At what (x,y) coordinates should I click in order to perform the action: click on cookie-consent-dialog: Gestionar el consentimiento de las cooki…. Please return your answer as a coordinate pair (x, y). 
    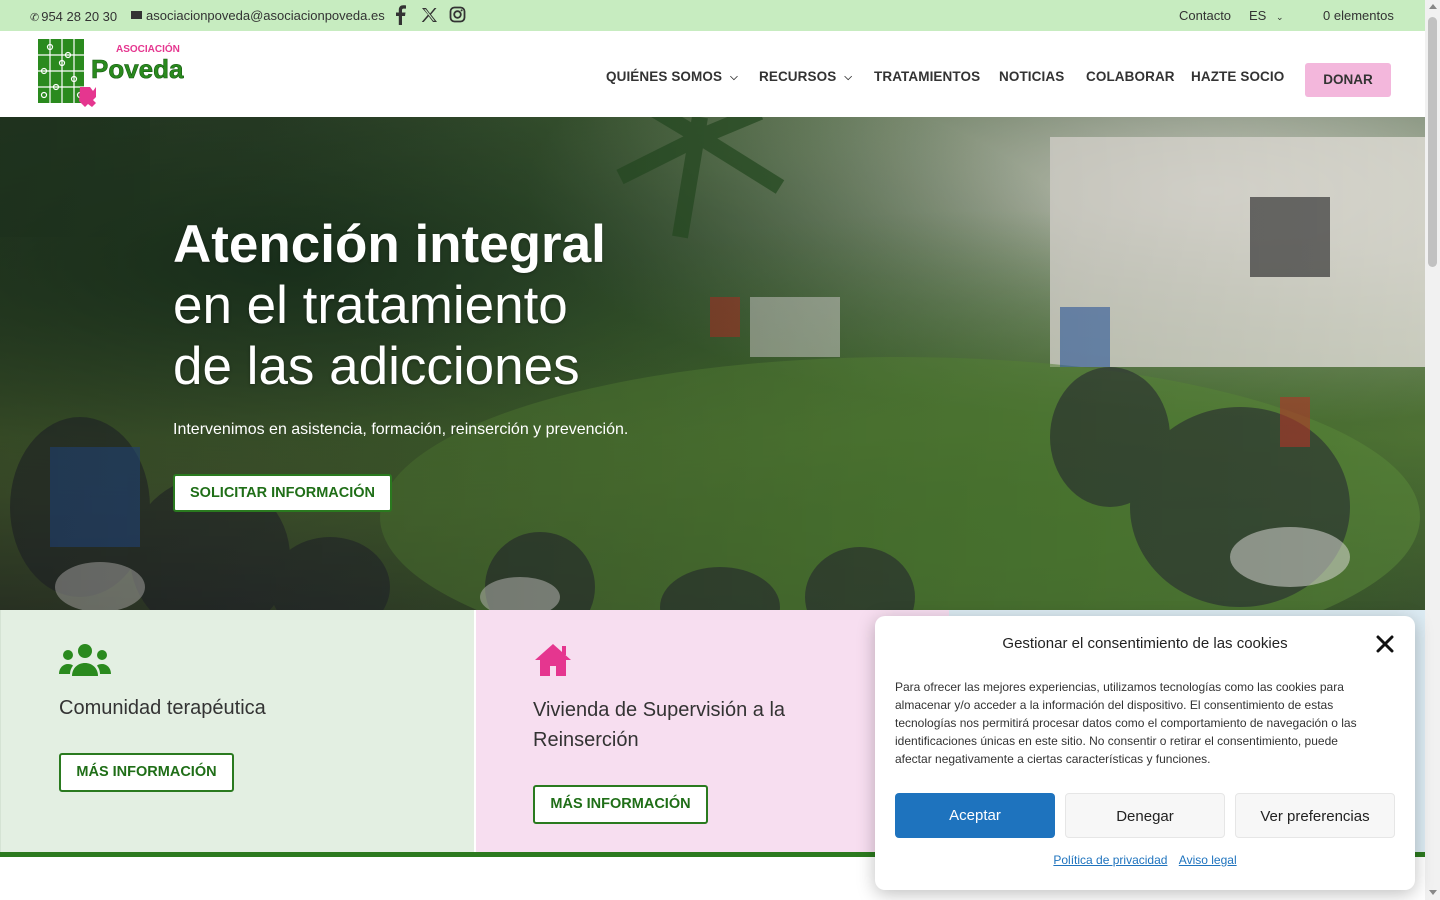
    Looking at the image, I should click on (1145, 753).